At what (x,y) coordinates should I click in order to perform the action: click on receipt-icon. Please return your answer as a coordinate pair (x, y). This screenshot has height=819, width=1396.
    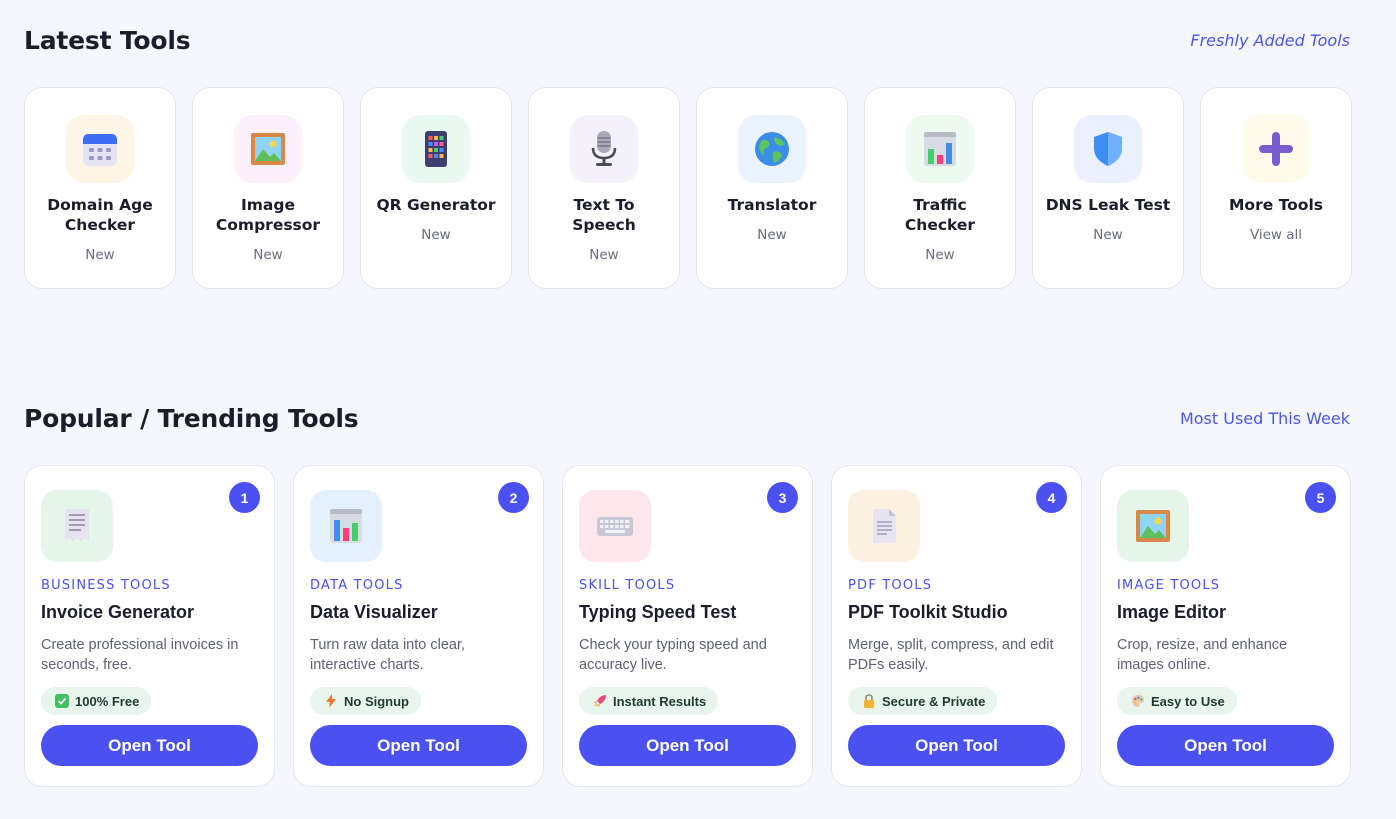
    Looking at the image, I should click on (77, 526).